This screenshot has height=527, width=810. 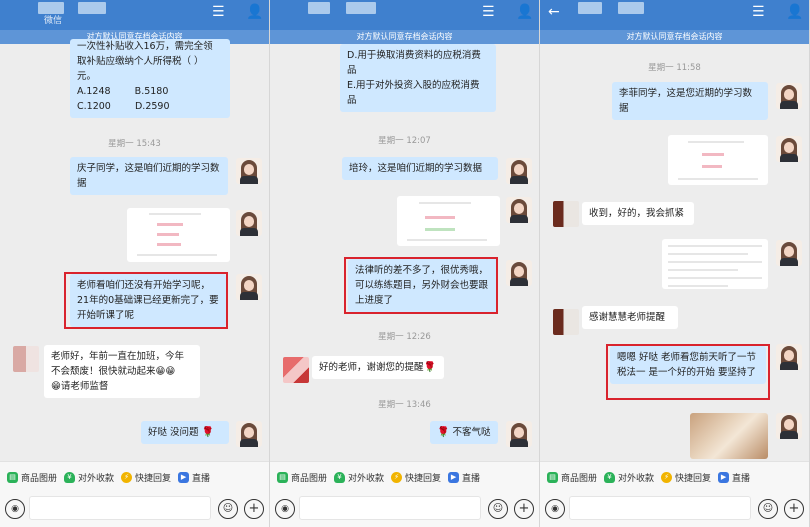 I want to click on reply-line: 老师好，年前一直在加班，今年不会颓废！很快就动起来😁😁, so click(x=118, y=364).